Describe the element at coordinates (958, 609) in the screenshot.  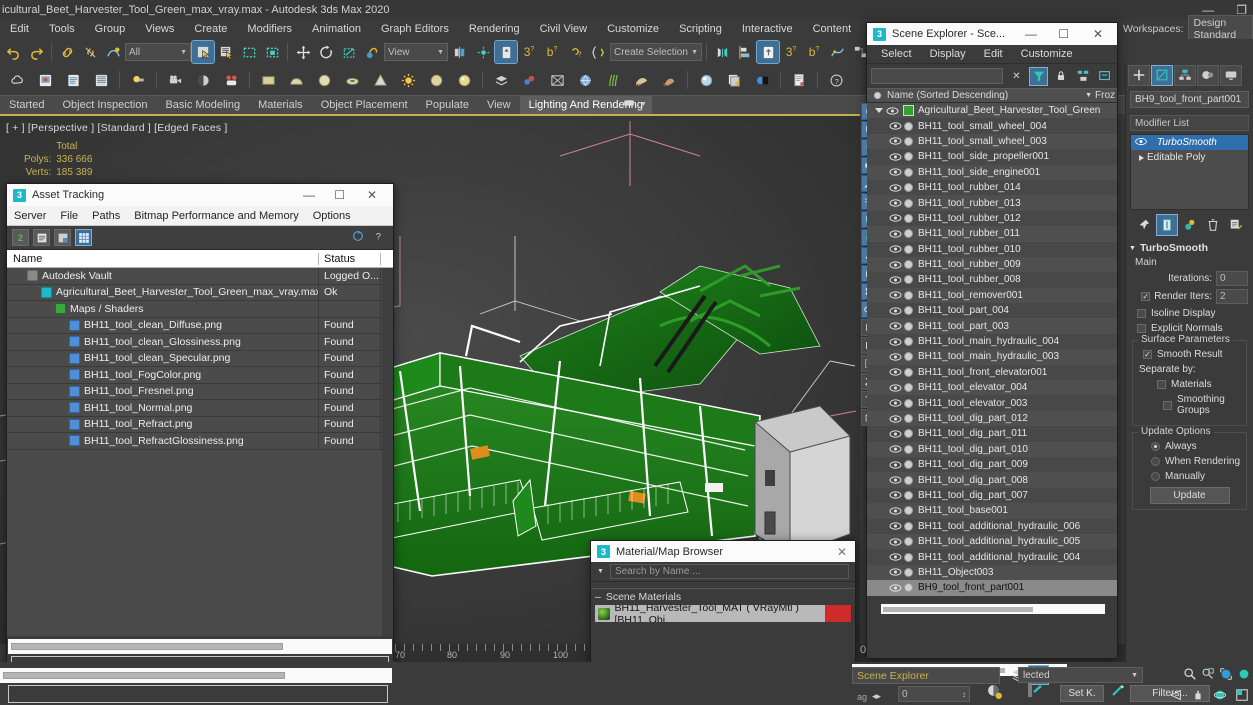
I see `scrollbar-thumb` at that location.